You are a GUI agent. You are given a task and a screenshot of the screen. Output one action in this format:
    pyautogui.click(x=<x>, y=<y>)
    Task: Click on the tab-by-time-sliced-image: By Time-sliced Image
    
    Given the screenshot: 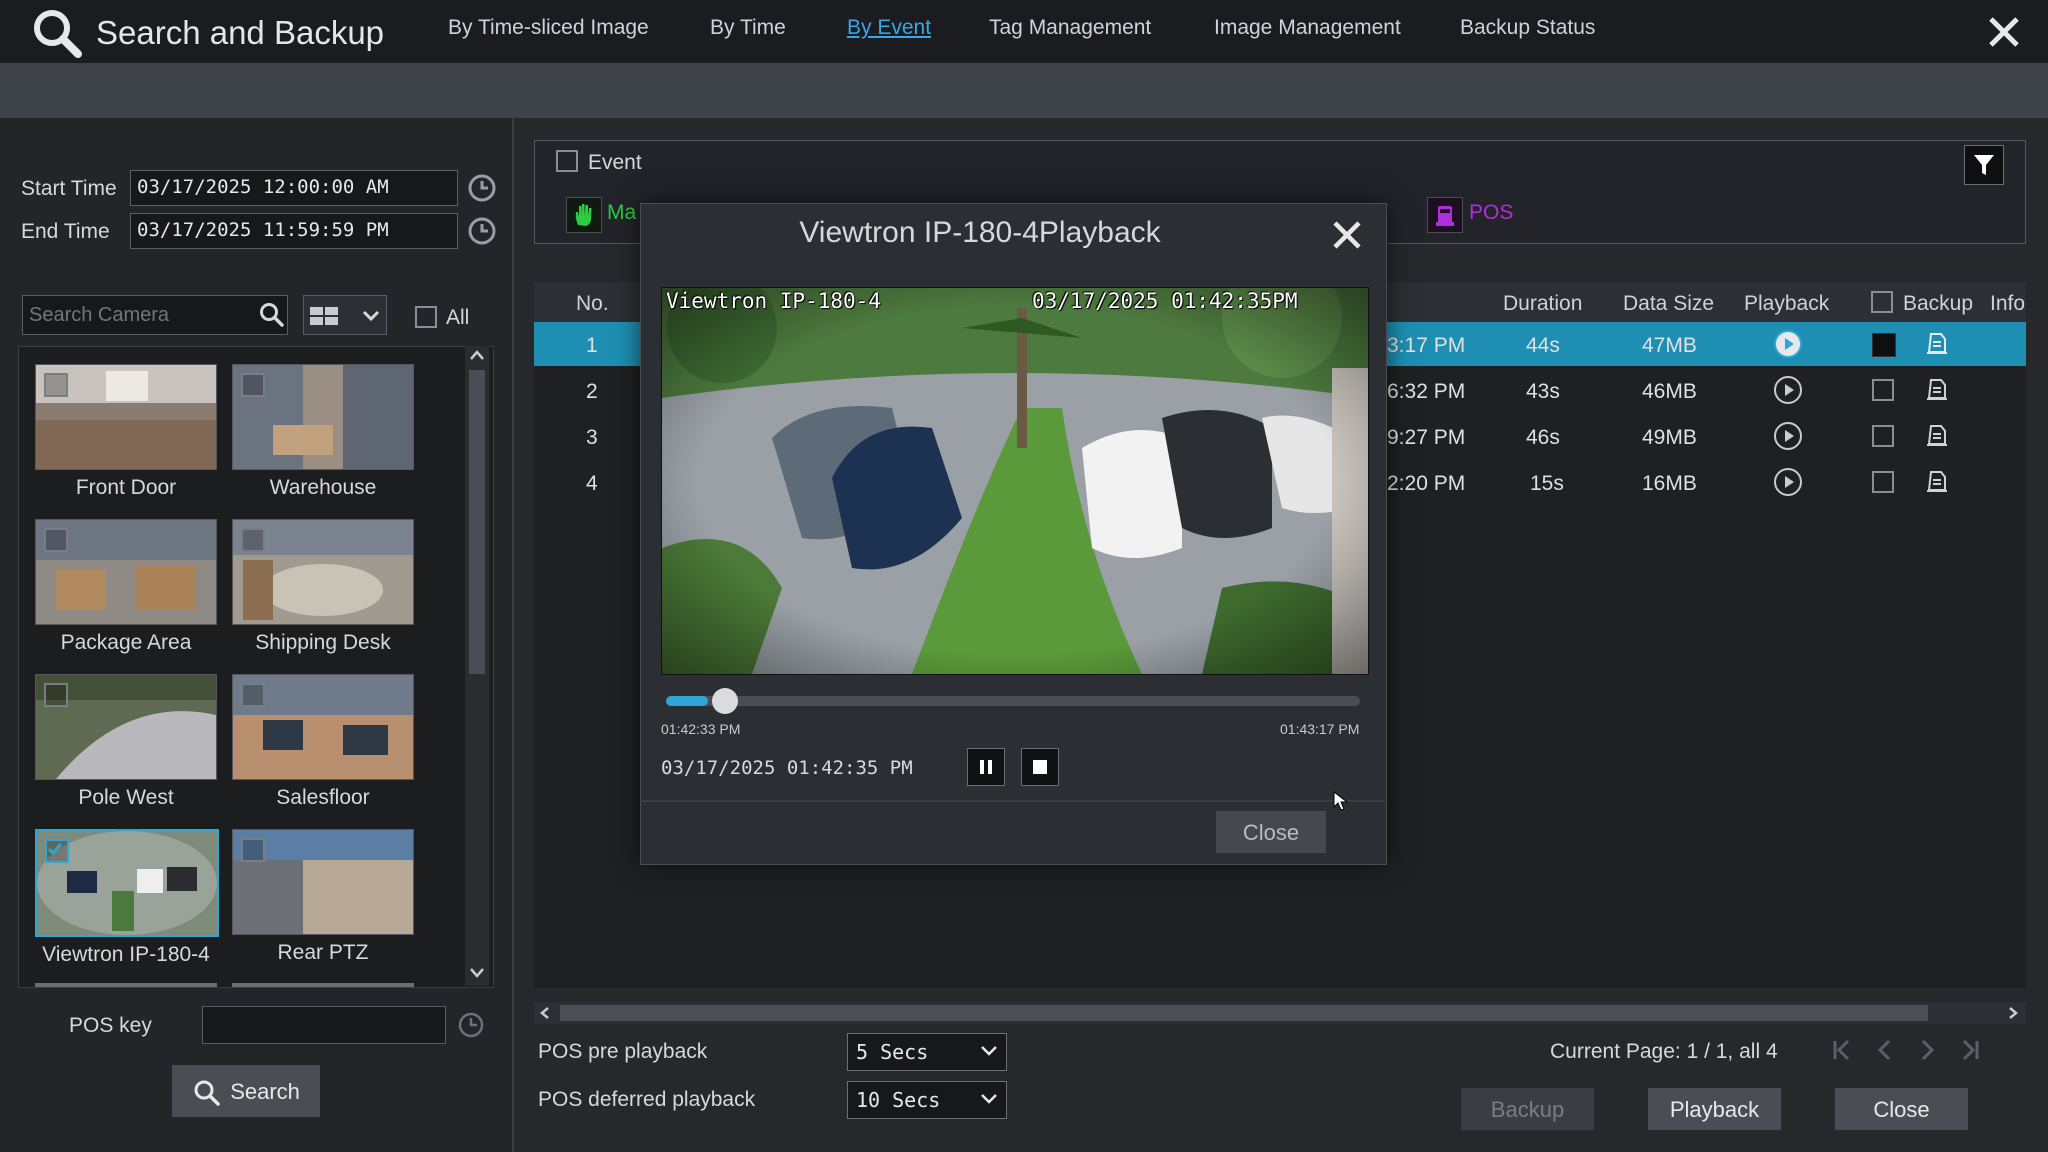 What is the action you would take?
    pyautogui.click(x=548, y=28)
    